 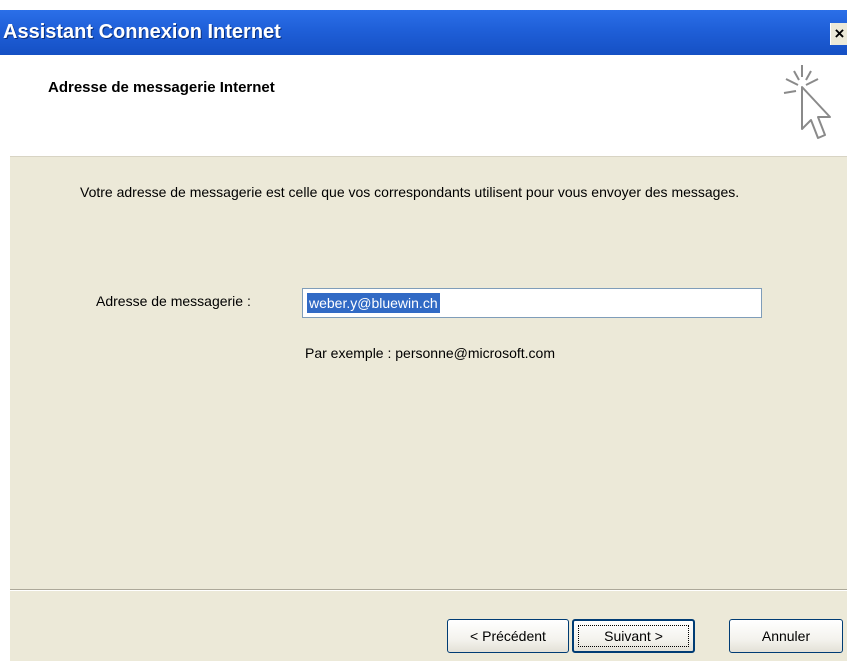 What do you see at coordinates (428, 625) in the screenshot?
I see `button-bar: < Précédent Suivant > Annuler` at bounding box center [428, 625].